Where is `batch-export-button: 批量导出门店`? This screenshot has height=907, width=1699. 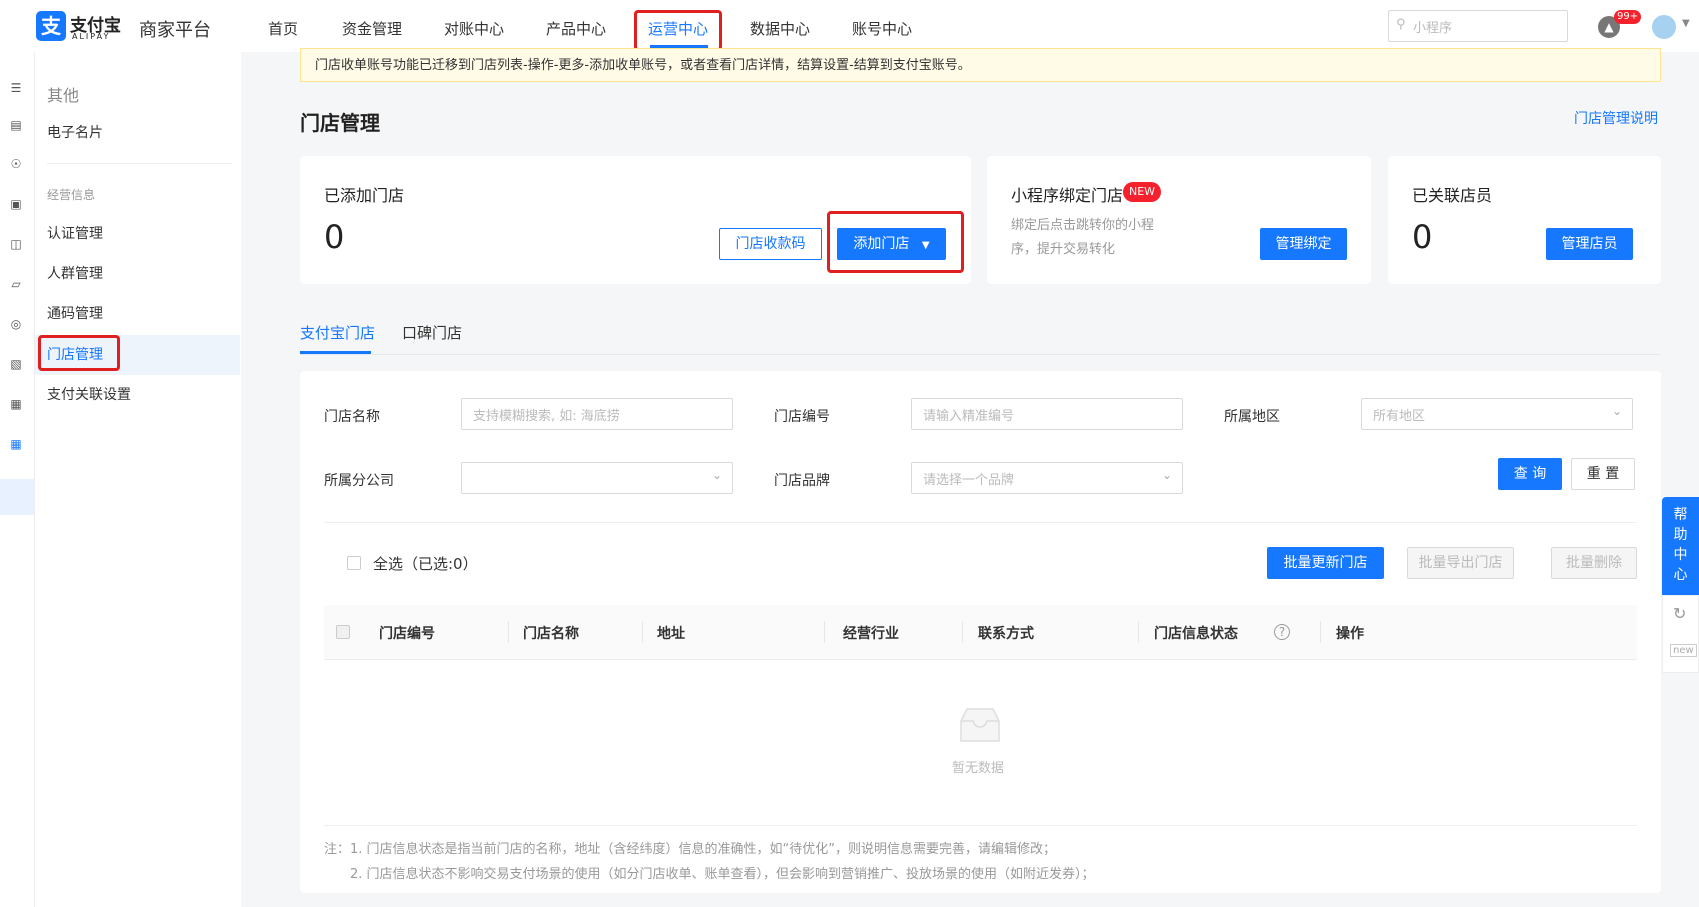
batch-export-button: 批量导出门店 is located at coordinates (1460, 563).